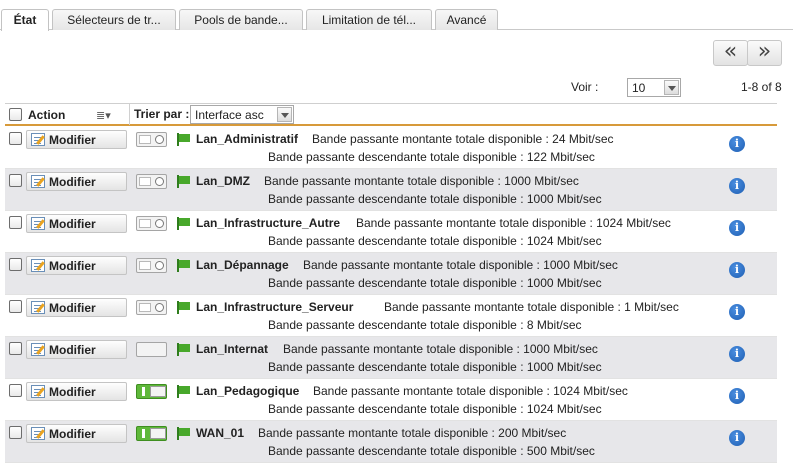 The image size is (793, 473). Describe the element at coordinates (103, 115) in the screenshot. I see `column-menu-icon: ≣▾` at that location.